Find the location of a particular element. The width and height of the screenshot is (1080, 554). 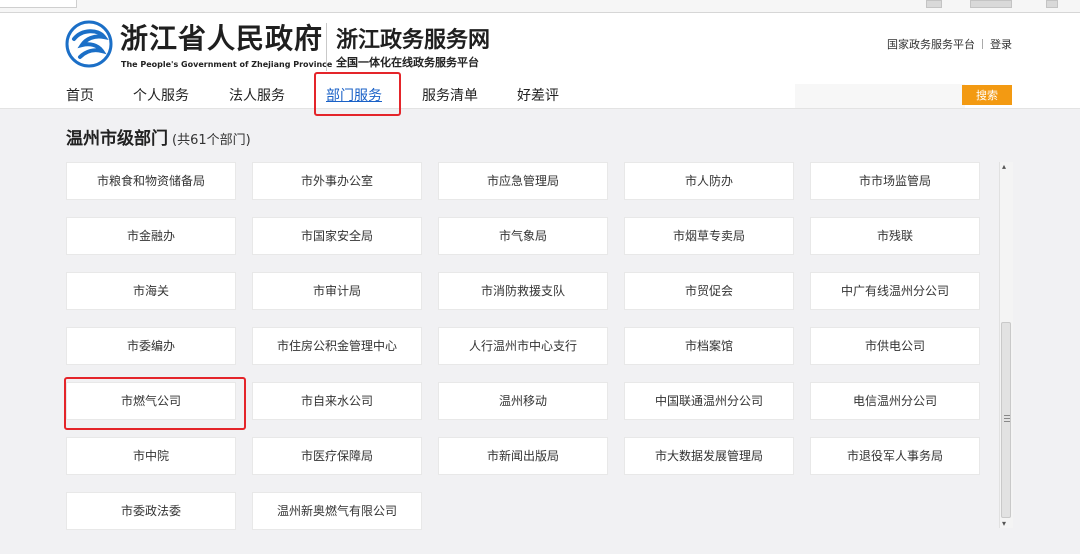

highlight-box-department is located at coordinates (155, 403).